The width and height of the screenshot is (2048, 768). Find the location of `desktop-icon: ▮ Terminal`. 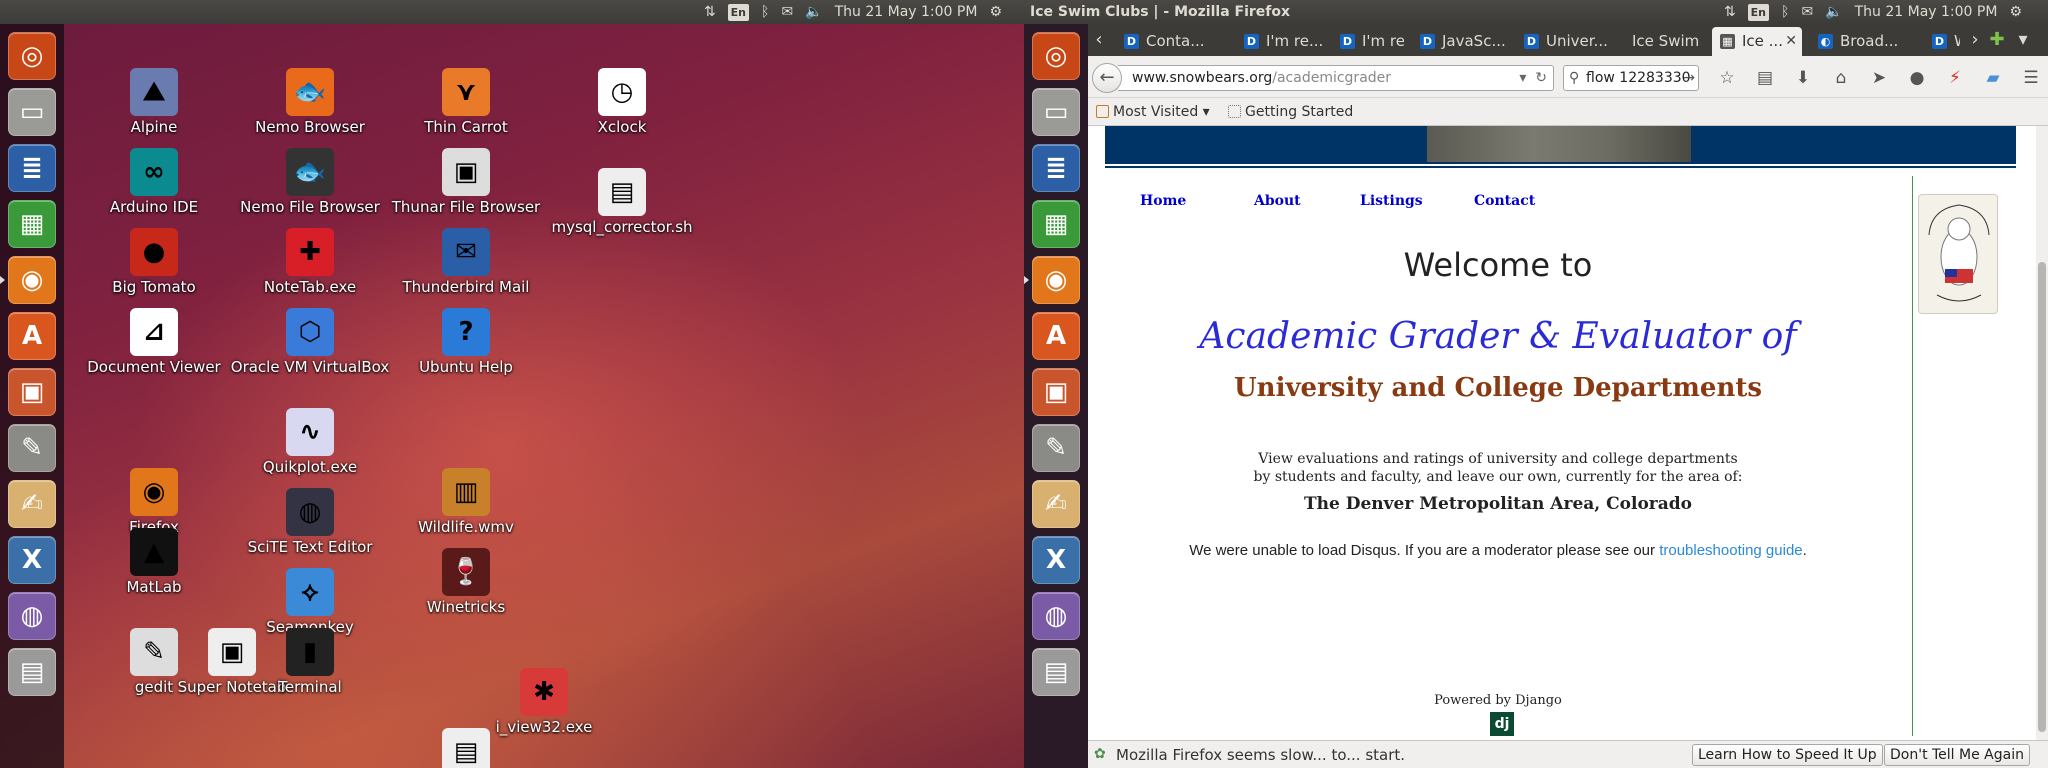

desktop-icon: ▮ Terminal is located at coordinates (310, 662).